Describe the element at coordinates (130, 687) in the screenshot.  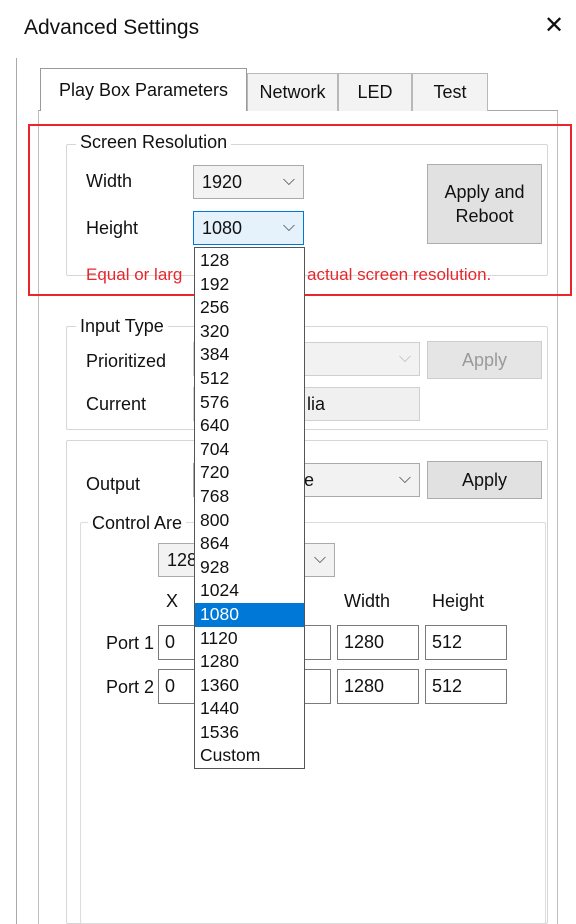
I see `port-2-label: Port 2` at that location.